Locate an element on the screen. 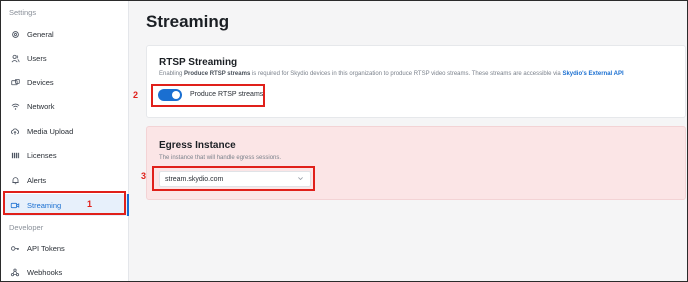 Image resolution: width=688 pixels, height=282 pixels. sidebar-item-api-tokens: API Tokens is located at coordinates (66, 248).